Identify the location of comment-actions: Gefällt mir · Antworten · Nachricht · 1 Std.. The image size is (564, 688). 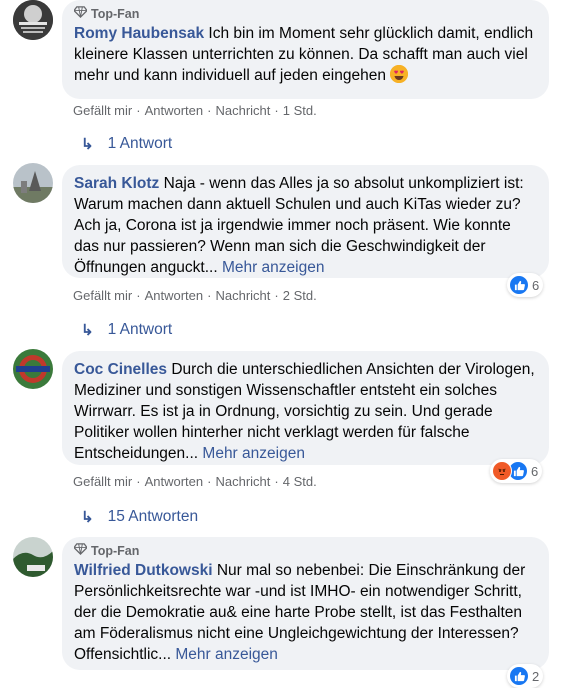
(195, 110).